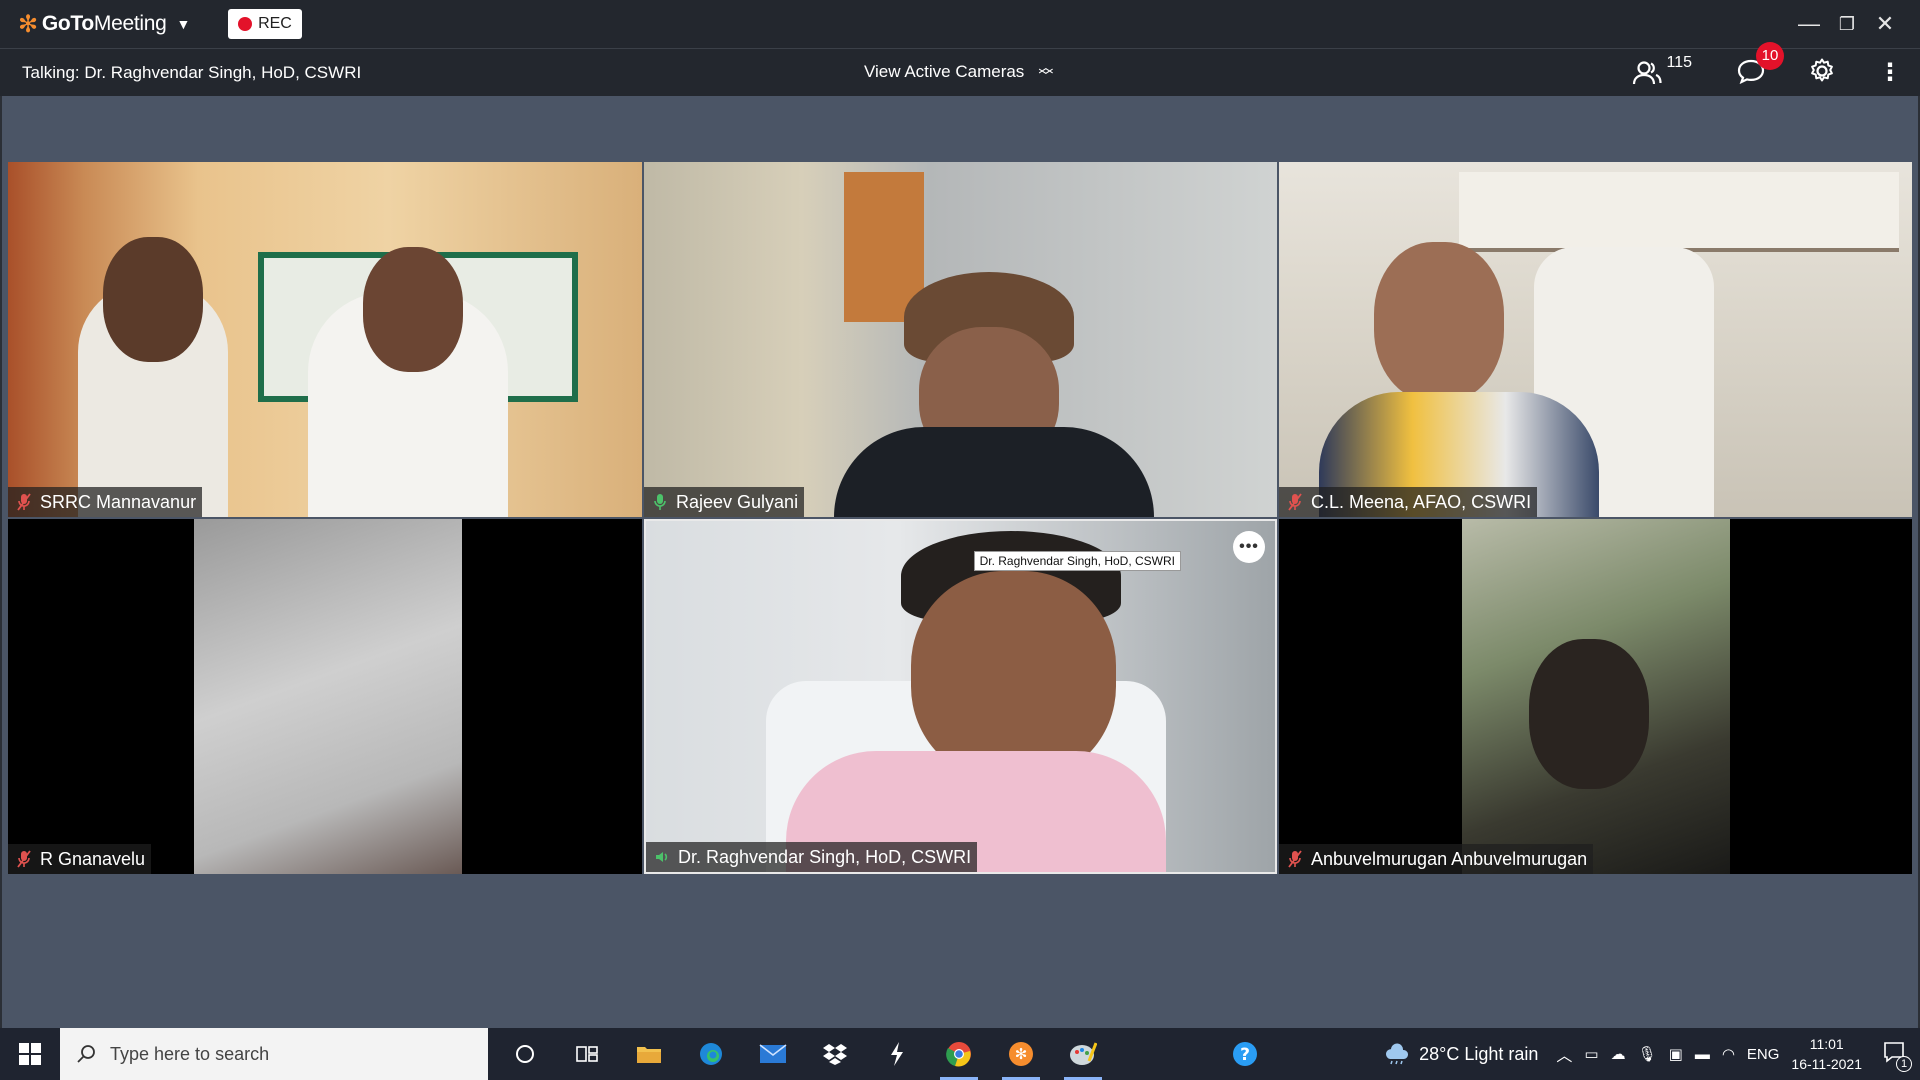  Describe the element at coordinates (587, 1054) in the screenshot. I see `task-view-icon` at that location.